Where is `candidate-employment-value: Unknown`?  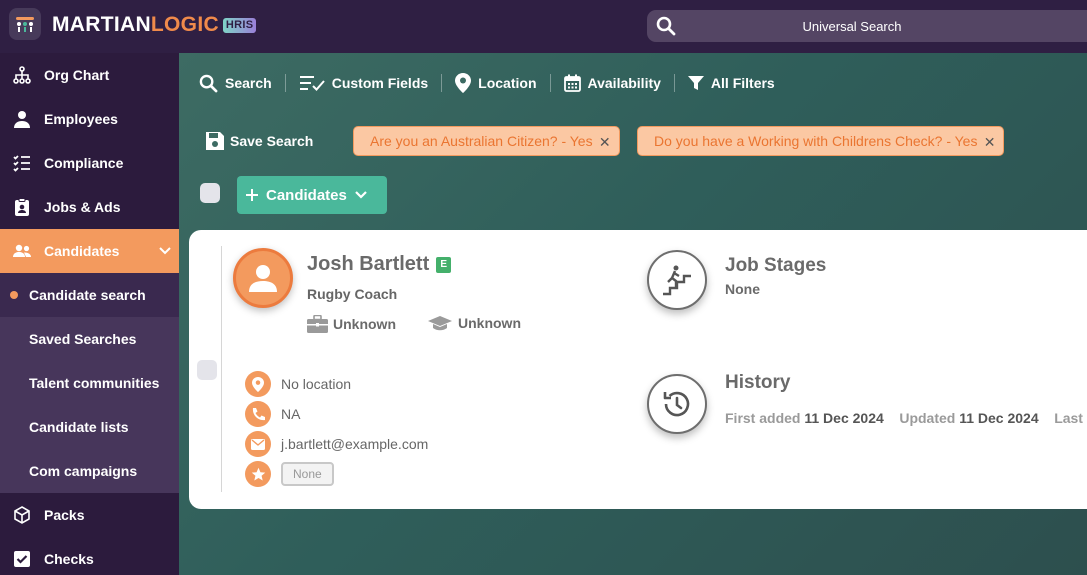 candidate-employment-value: Unknown is located at coordinates (364, 324).